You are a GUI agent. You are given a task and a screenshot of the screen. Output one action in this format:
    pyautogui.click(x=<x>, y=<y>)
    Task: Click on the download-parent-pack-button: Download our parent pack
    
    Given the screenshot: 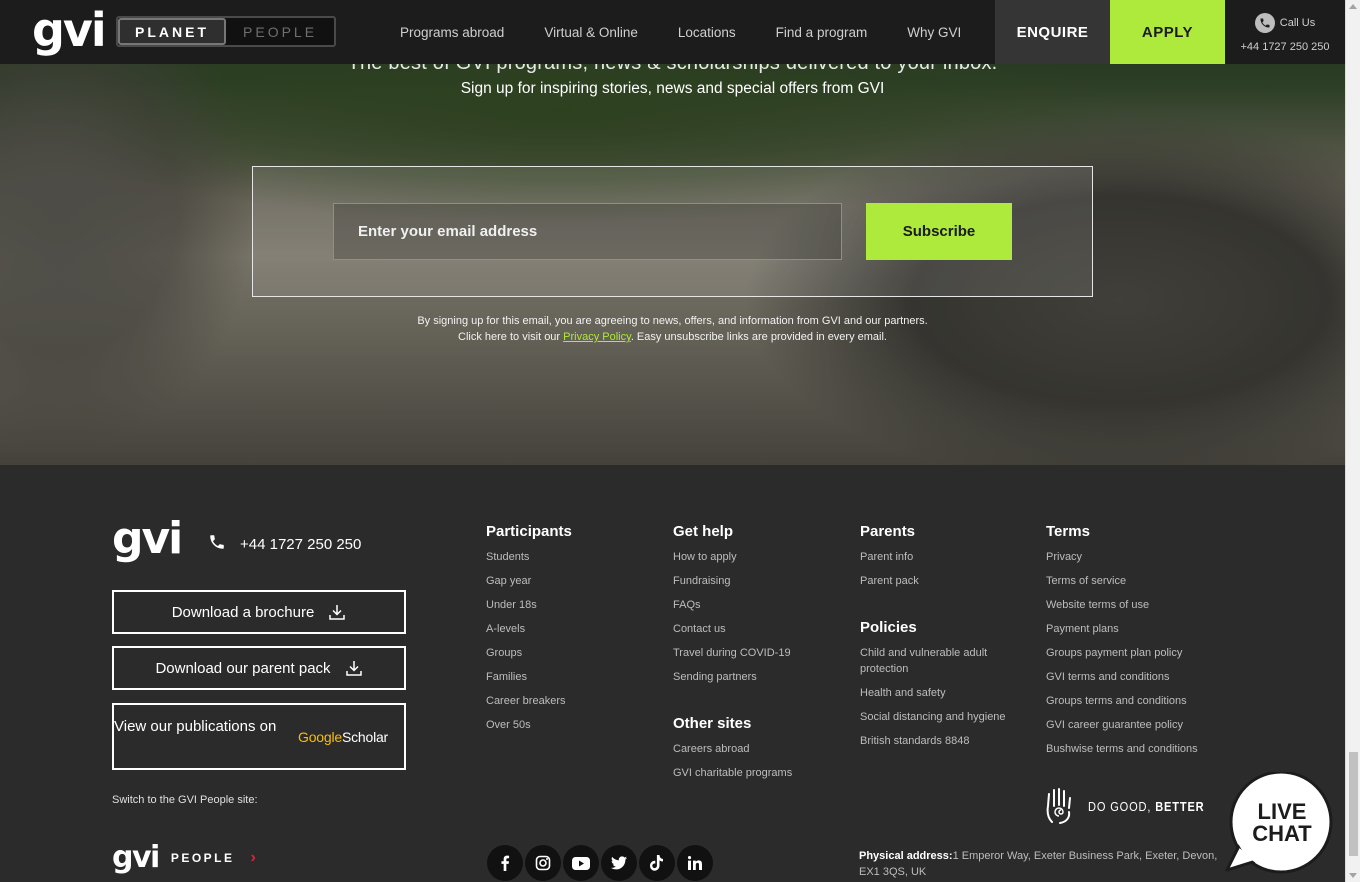 What is the action you would take?
    pyautogui.click(x=259, y=668)
    